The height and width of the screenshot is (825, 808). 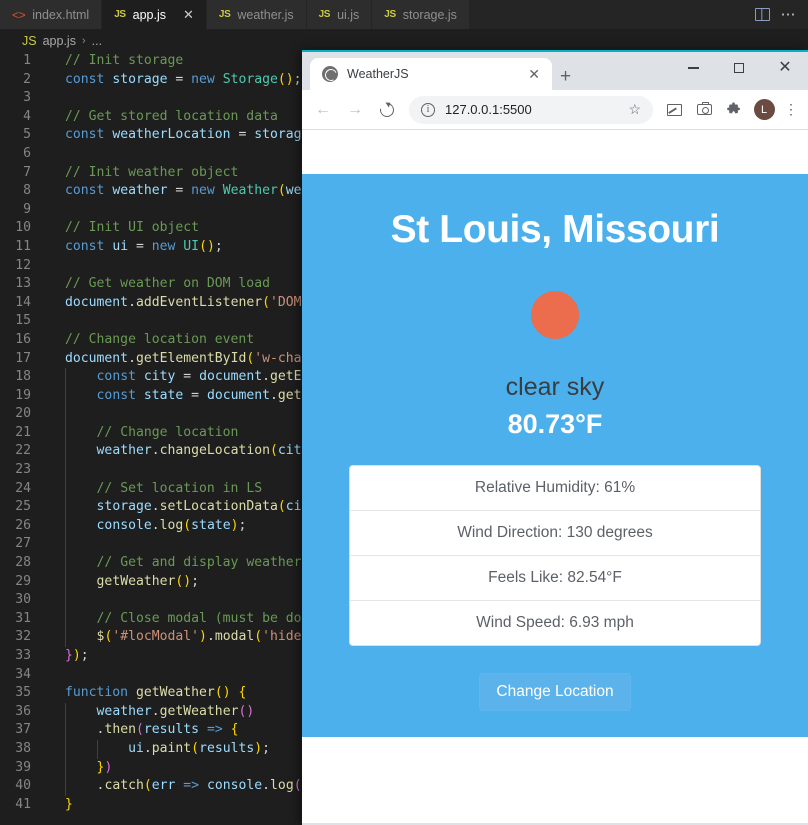 I want to click on editor-tab-storage-js: JS storage.js, so click(x=421, y=14).